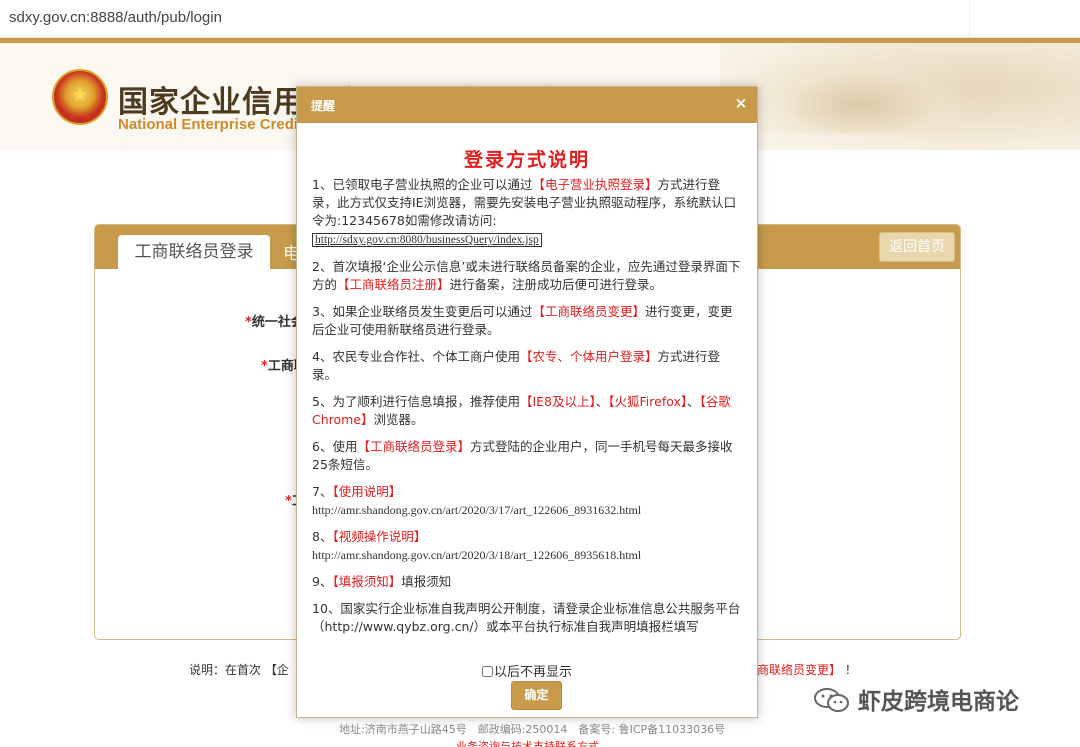 The height and width of the screenshot is (747, 1080). Describe the element at coordinates (807, 669) in the screenshot. I see `liaison-change-link: 商联络员变更】 ！` at that location.